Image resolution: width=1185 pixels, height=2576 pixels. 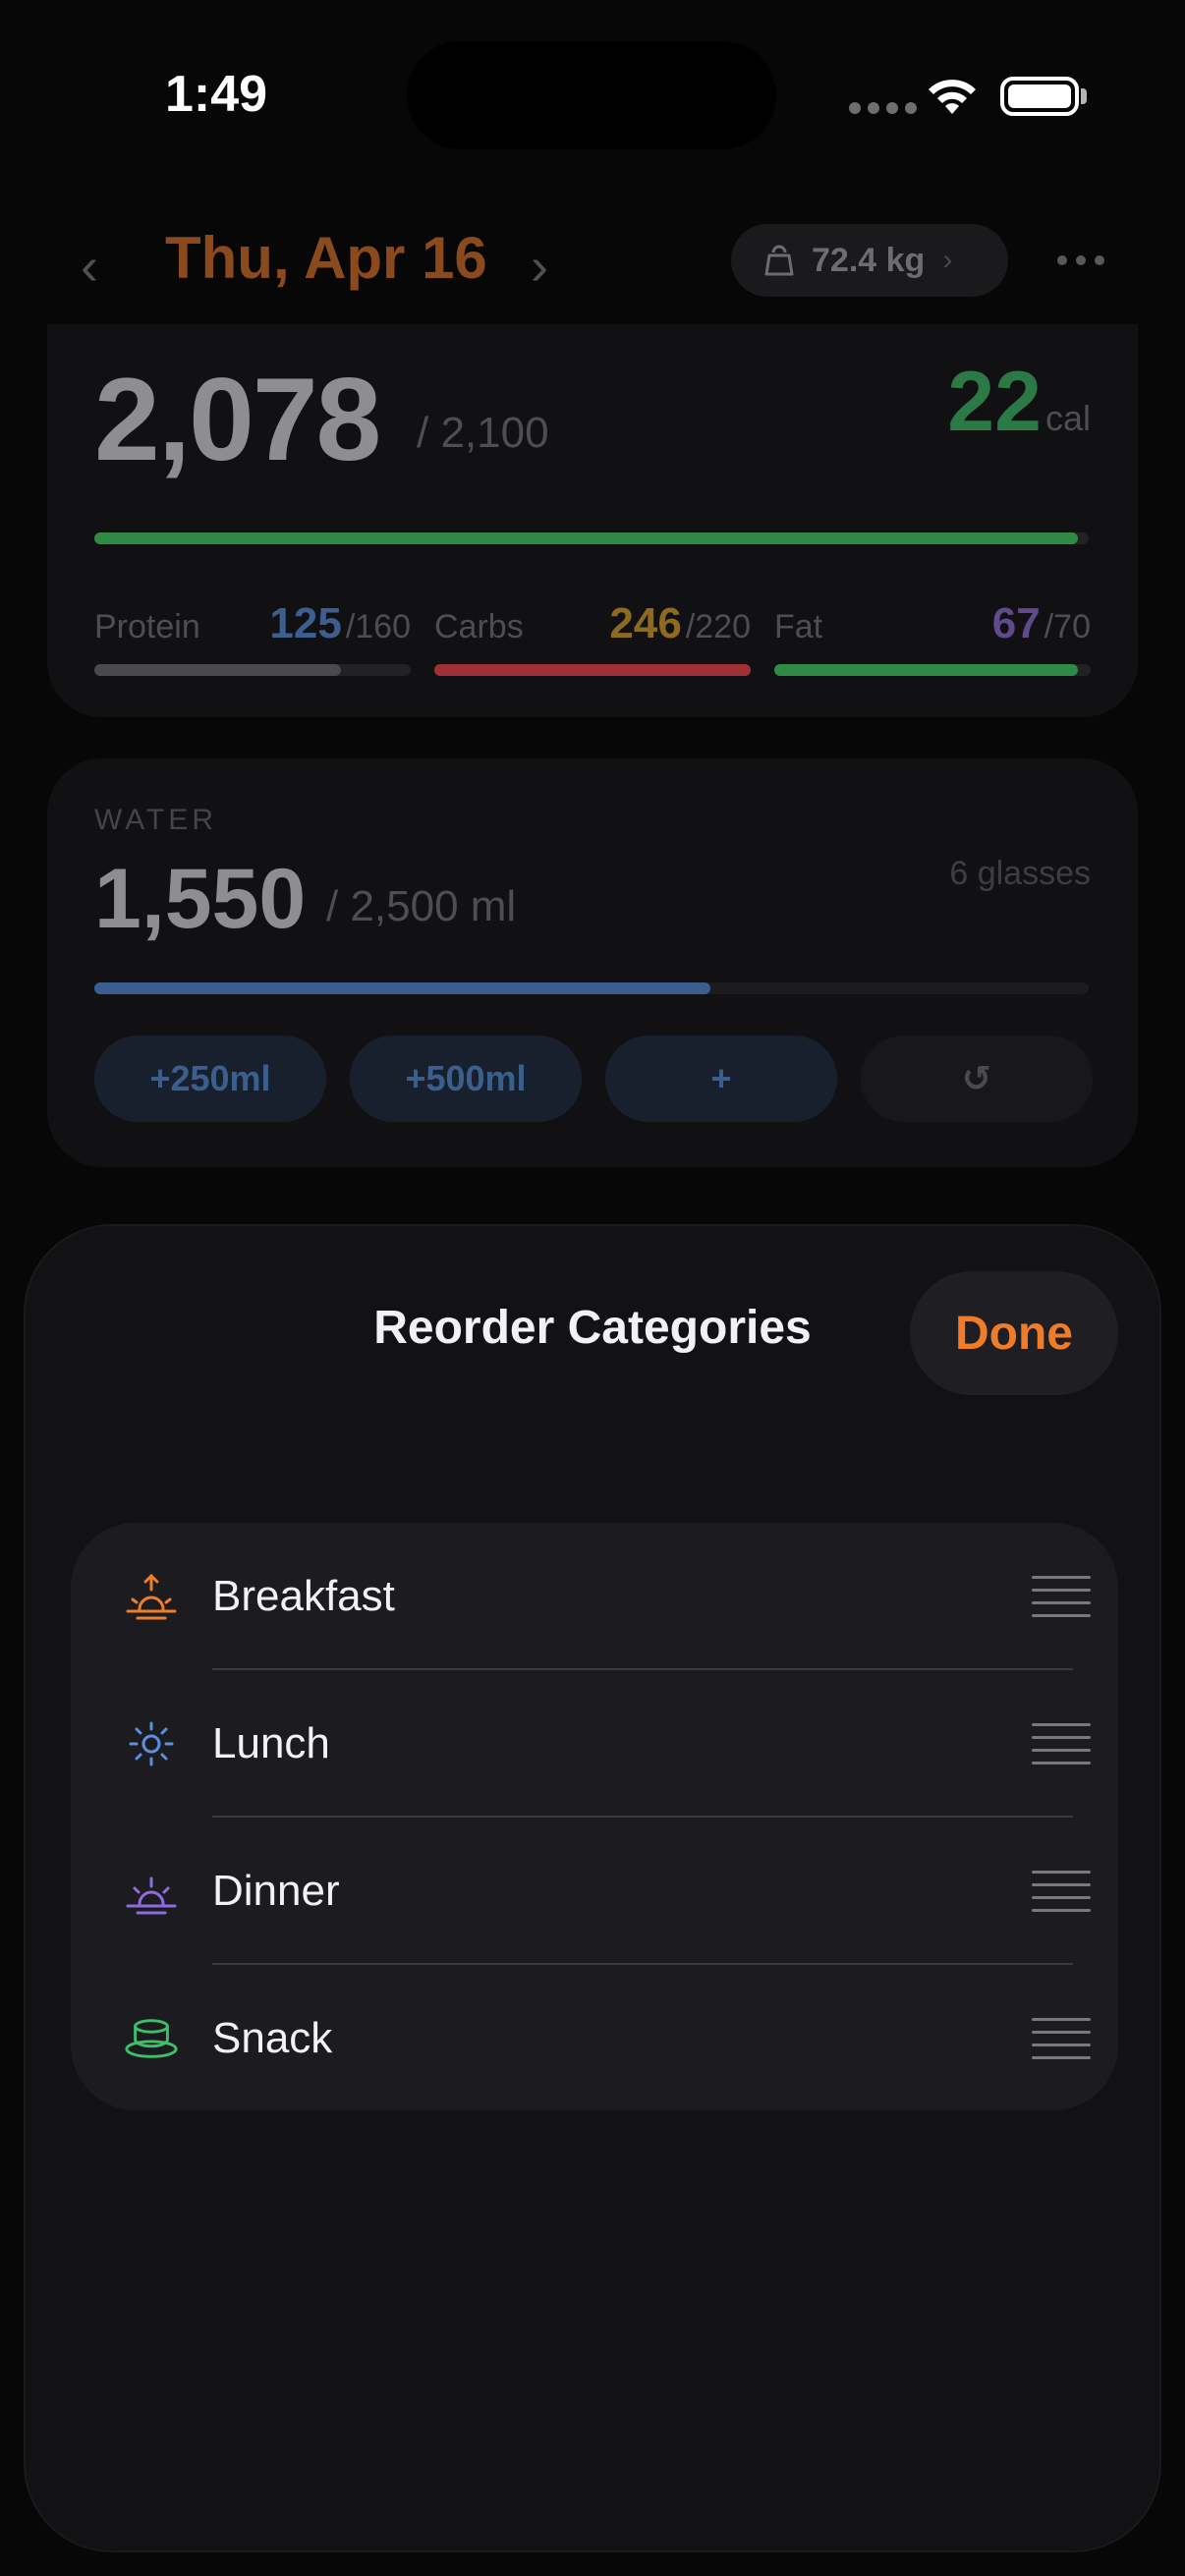 I want to click on calories-remaining-unit: cal, so click(x=1068, y=418).